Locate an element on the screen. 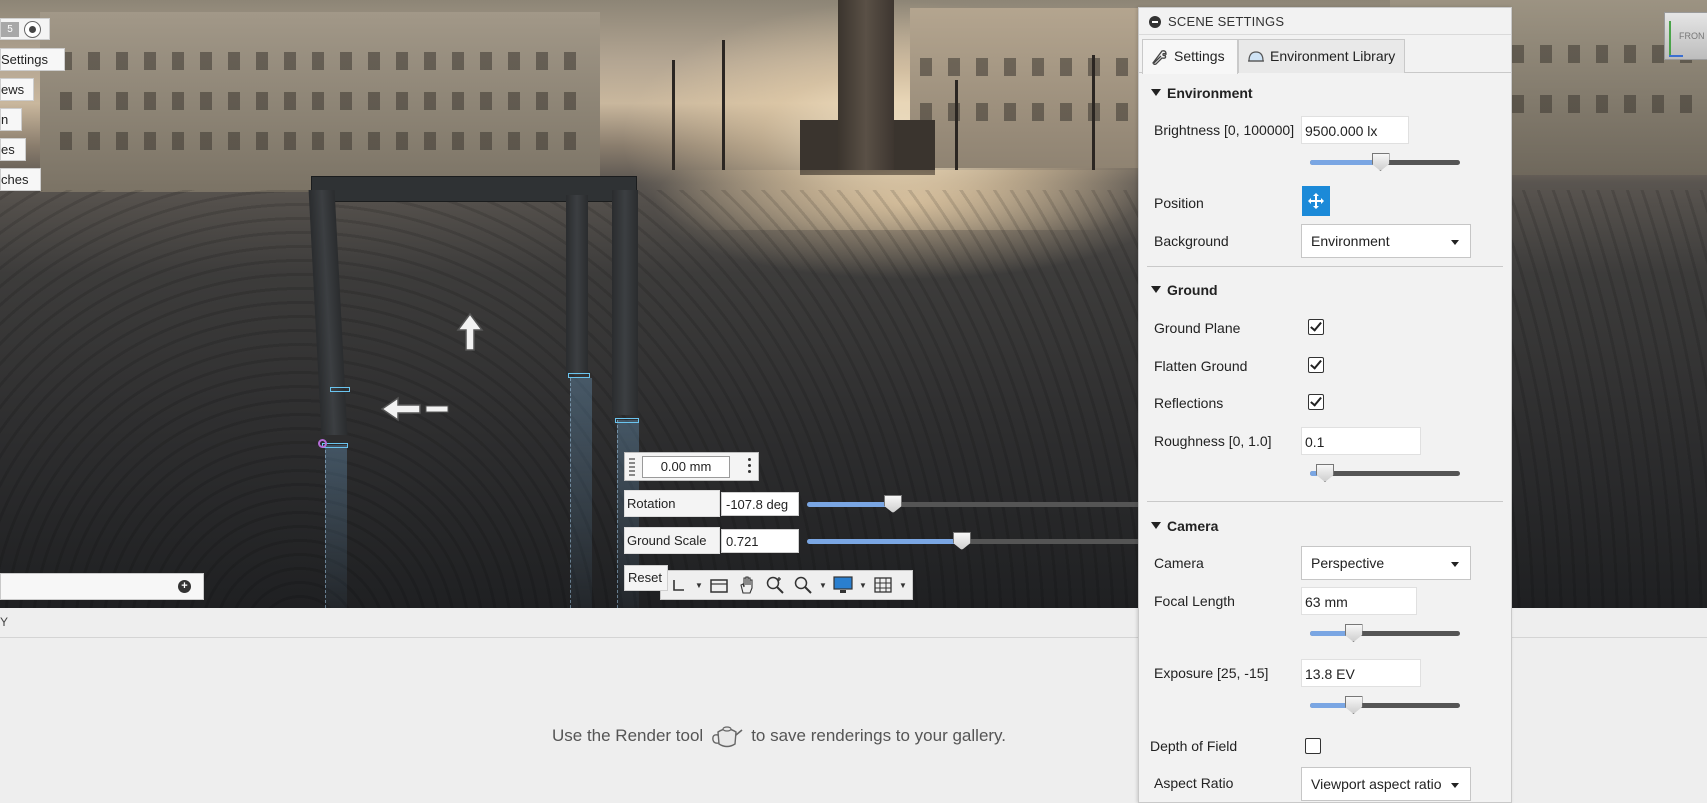 This screenshot has width=1707, height=803. left-bottom-panel: + is located at coordinates (102, 586).